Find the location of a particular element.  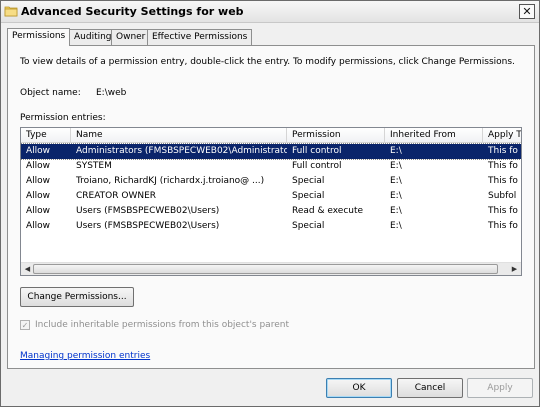

scroll-right-icon: ▶ is located at coordinates (514, 269).